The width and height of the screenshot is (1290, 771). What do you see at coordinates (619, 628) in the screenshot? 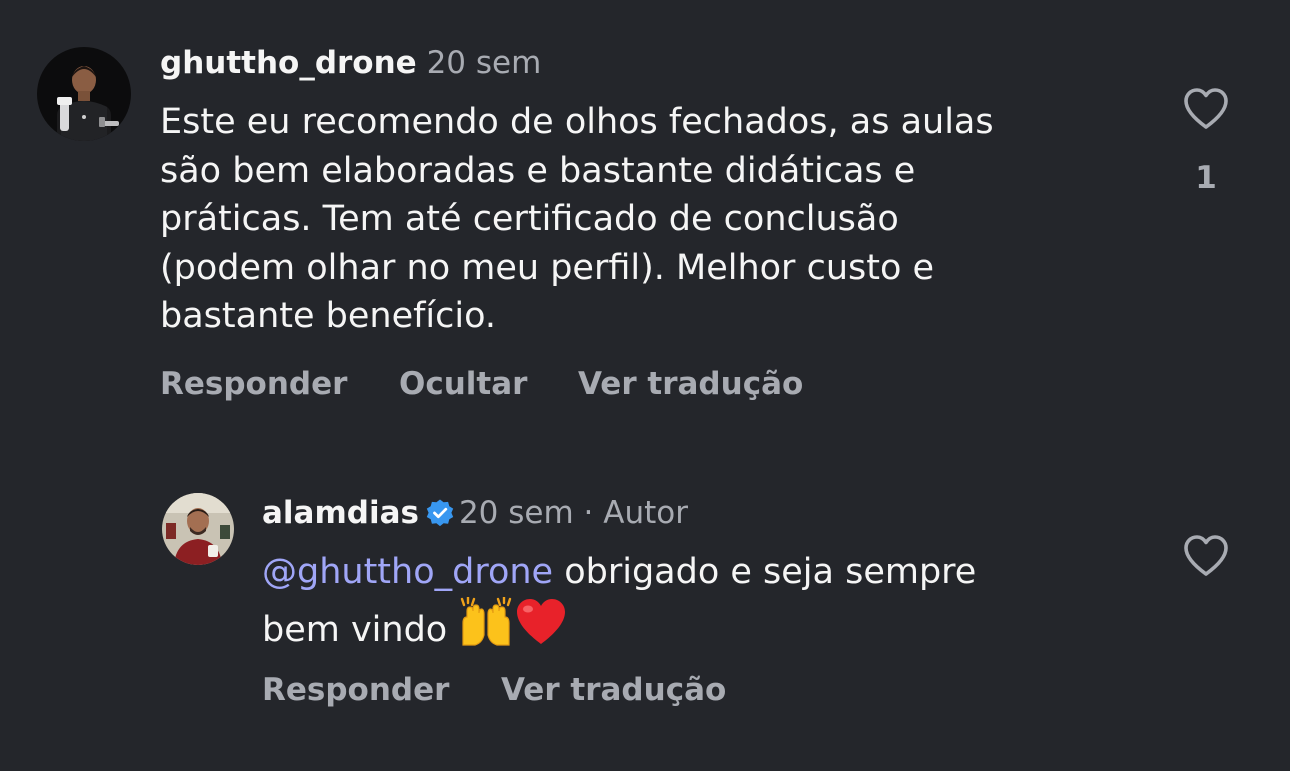
I see `comment-text-line: bem vindo` at bounding box center [619, 628].